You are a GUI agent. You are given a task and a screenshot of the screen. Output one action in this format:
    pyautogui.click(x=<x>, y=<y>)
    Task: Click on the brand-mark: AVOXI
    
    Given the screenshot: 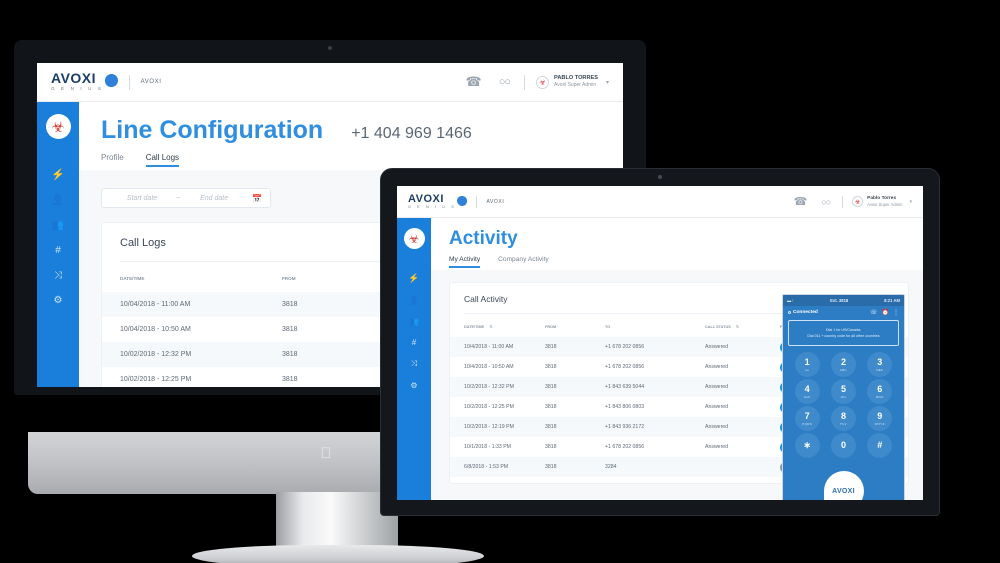 What is the action you would take?
    pyautogui.click(x=74, y=78)
    